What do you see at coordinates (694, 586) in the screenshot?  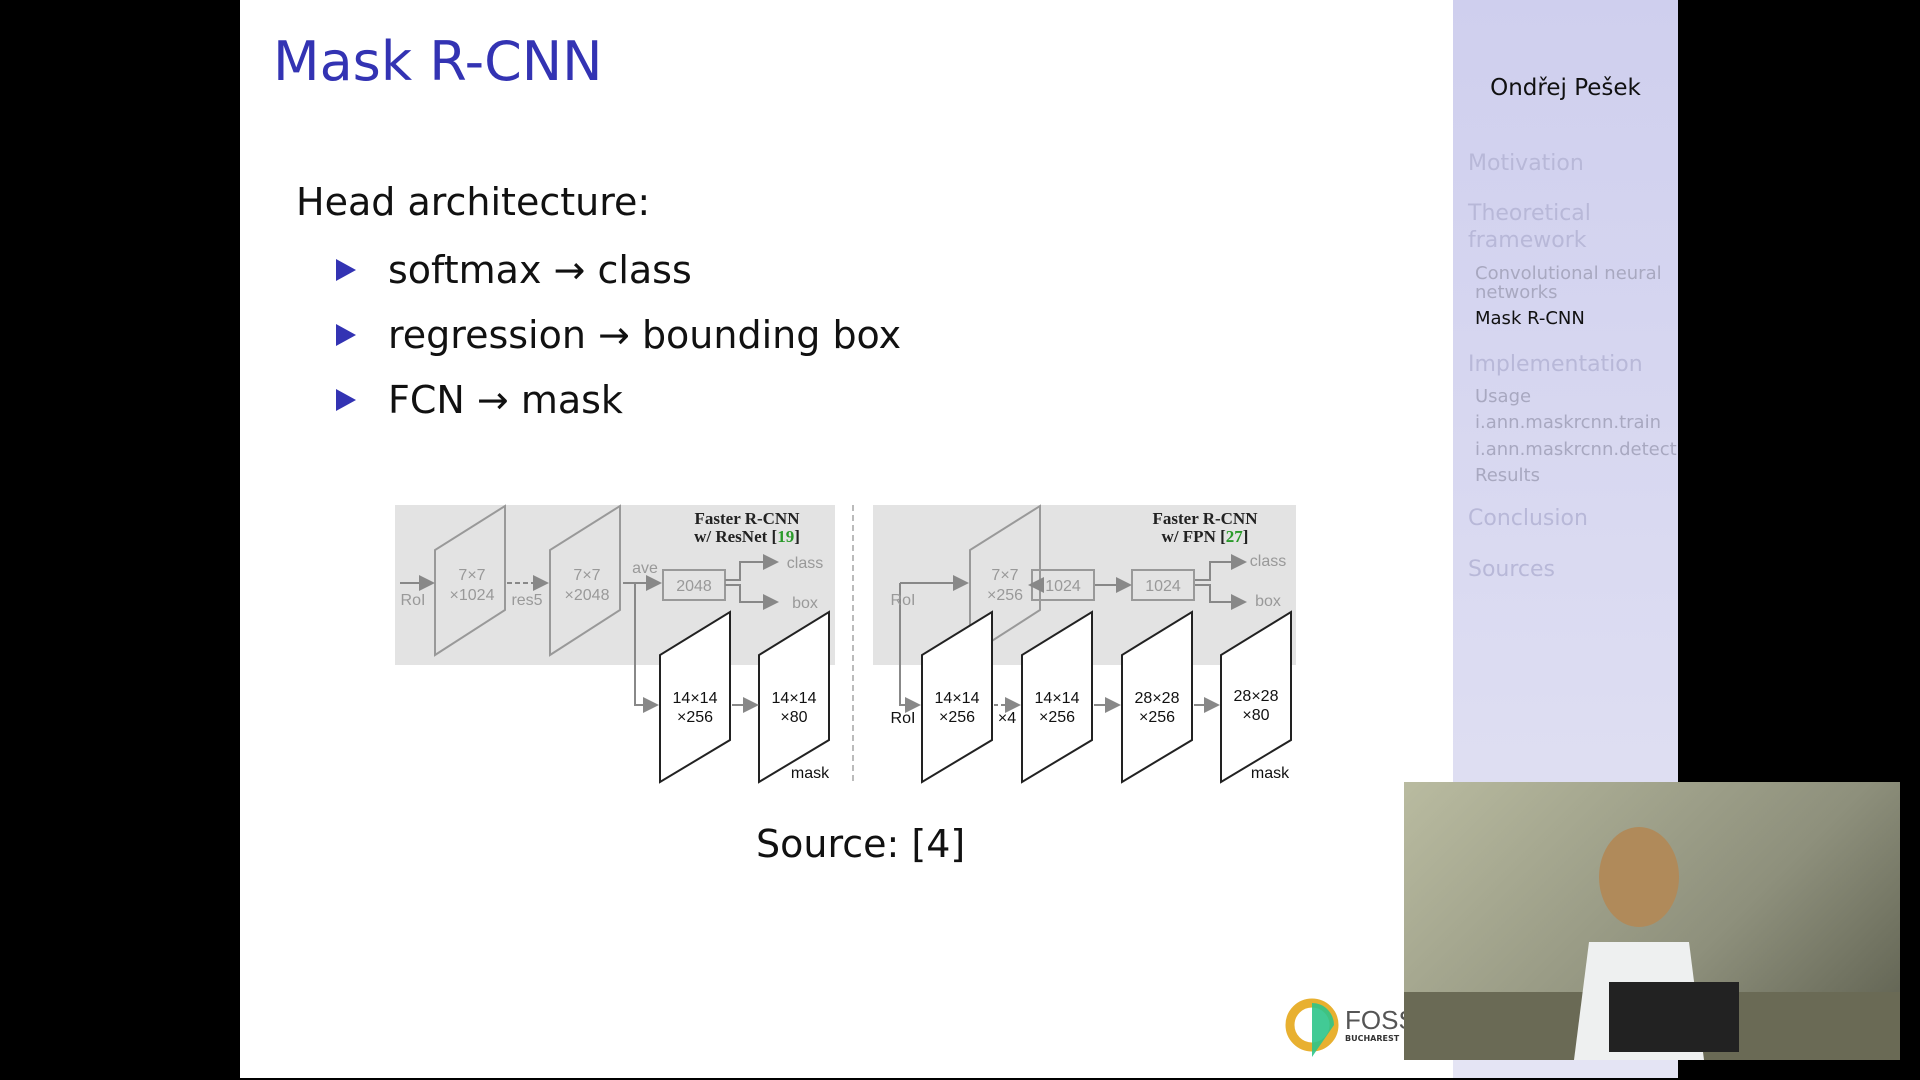 I see `label: 2048` at bounding box center [694, 586].